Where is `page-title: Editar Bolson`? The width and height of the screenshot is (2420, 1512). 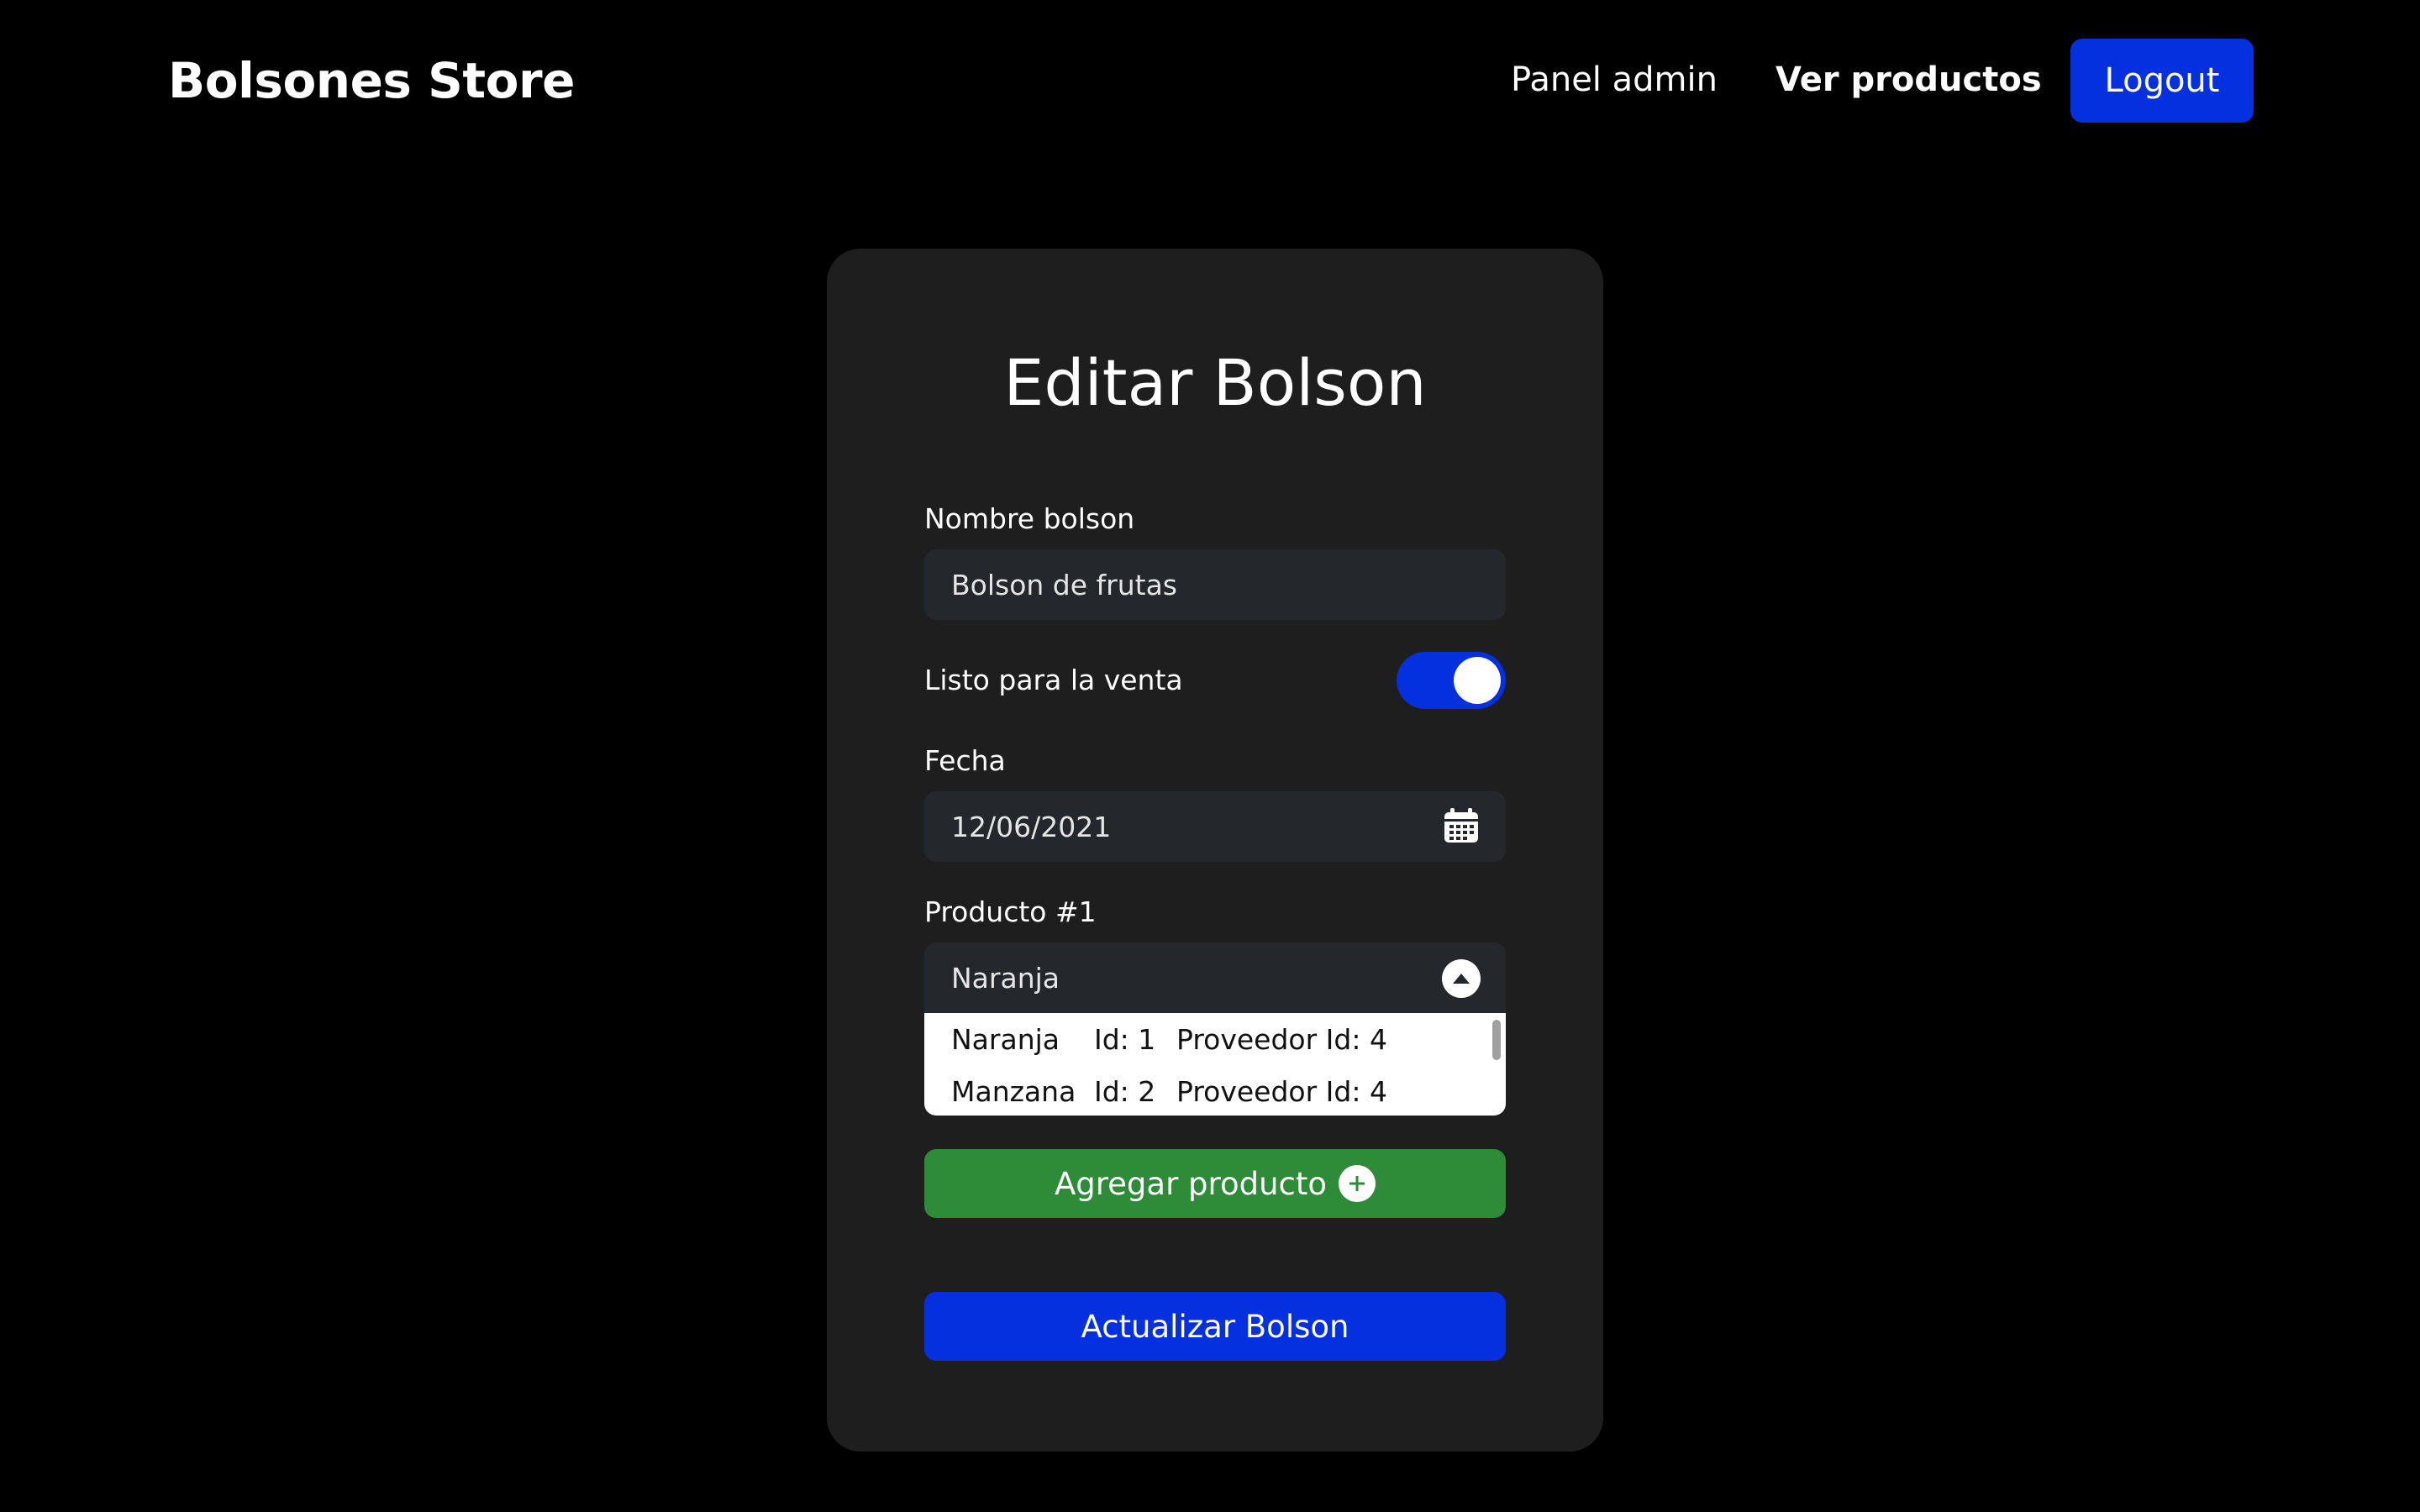
page-title: Editar Bolson is located at coordinates (1215, 382).